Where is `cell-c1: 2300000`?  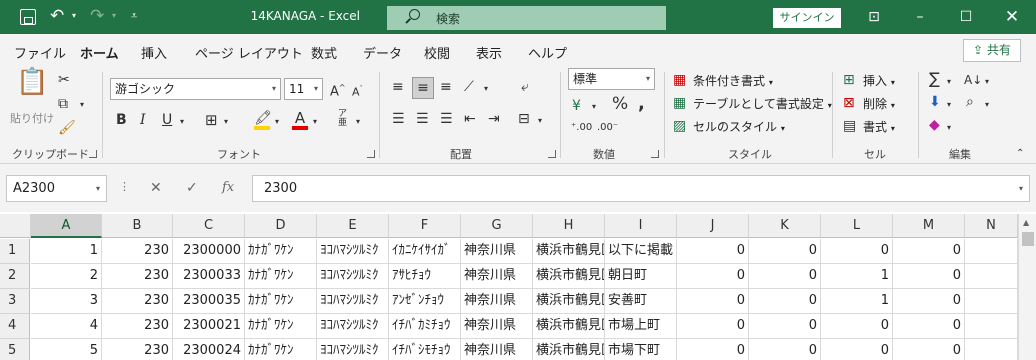
cell-c1: 2300000 is located at coordinates (209, 251).